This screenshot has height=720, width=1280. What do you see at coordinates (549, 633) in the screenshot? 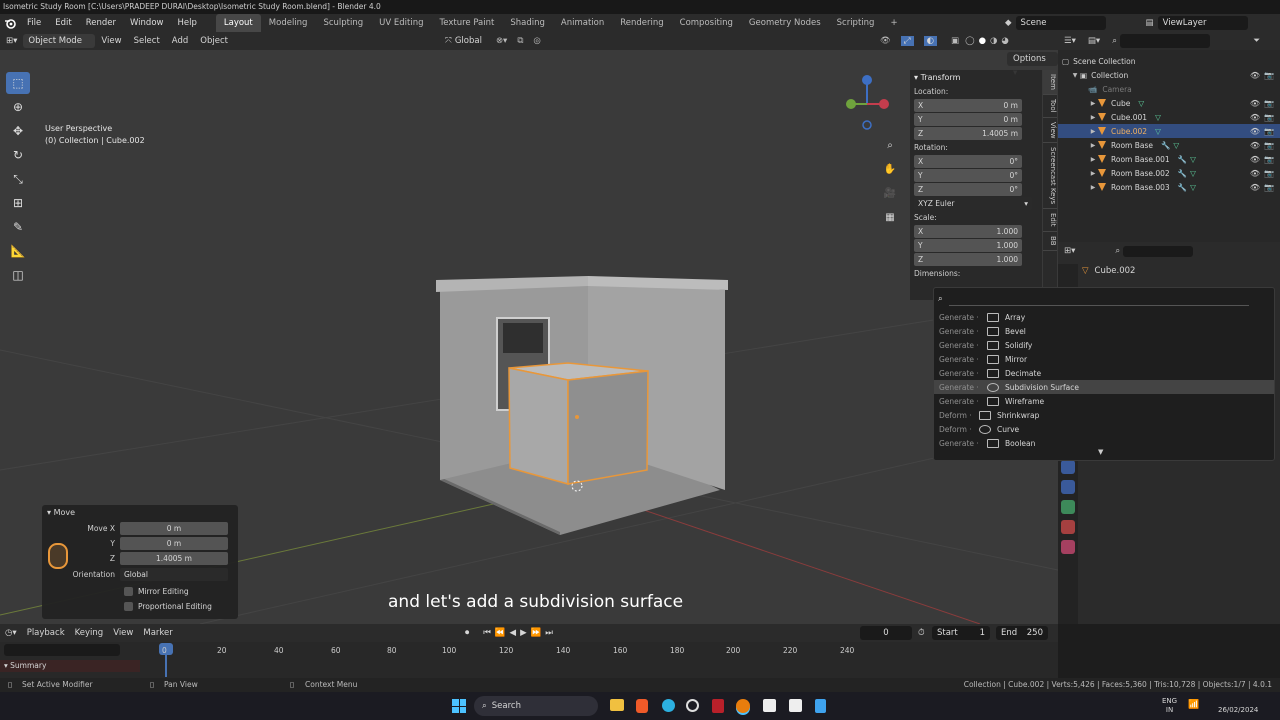
I see `jump-end-icon: ⏭` at bounding box center [549, 633].